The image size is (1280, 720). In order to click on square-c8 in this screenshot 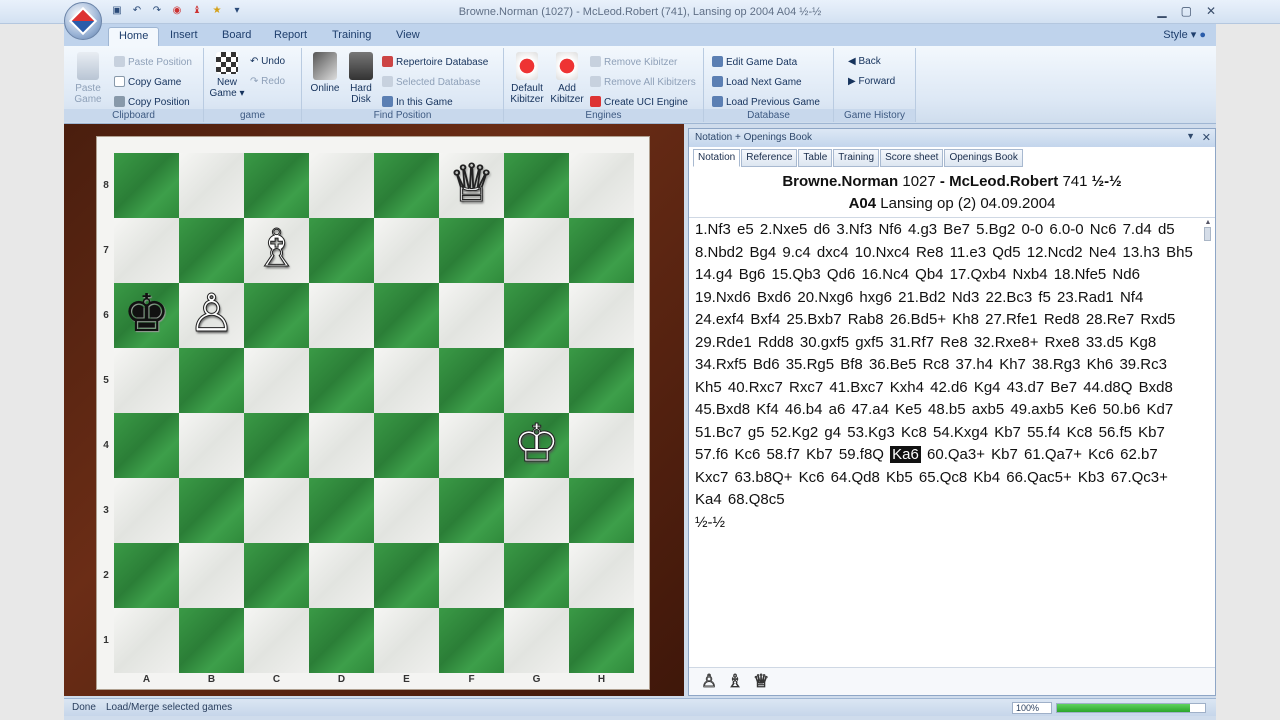, I will do `click(276, 185)`.